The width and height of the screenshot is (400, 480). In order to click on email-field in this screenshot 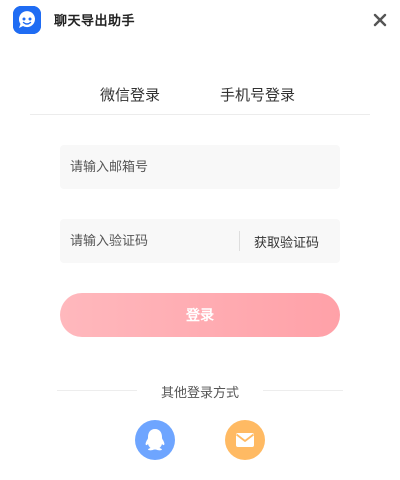, I will do `click(200, 167)`.